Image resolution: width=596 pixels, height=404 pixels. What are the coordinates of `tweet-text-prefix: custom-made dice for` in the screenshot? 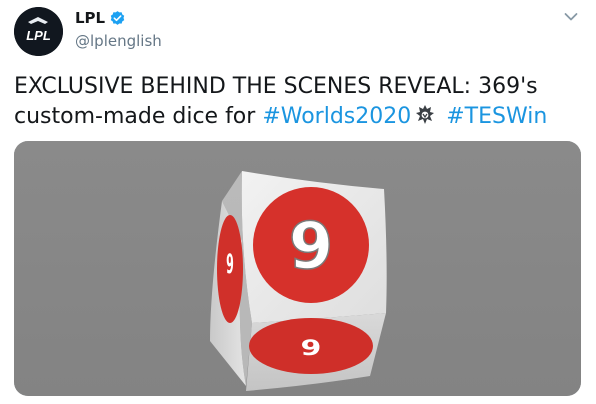 It's located at (138, 116).